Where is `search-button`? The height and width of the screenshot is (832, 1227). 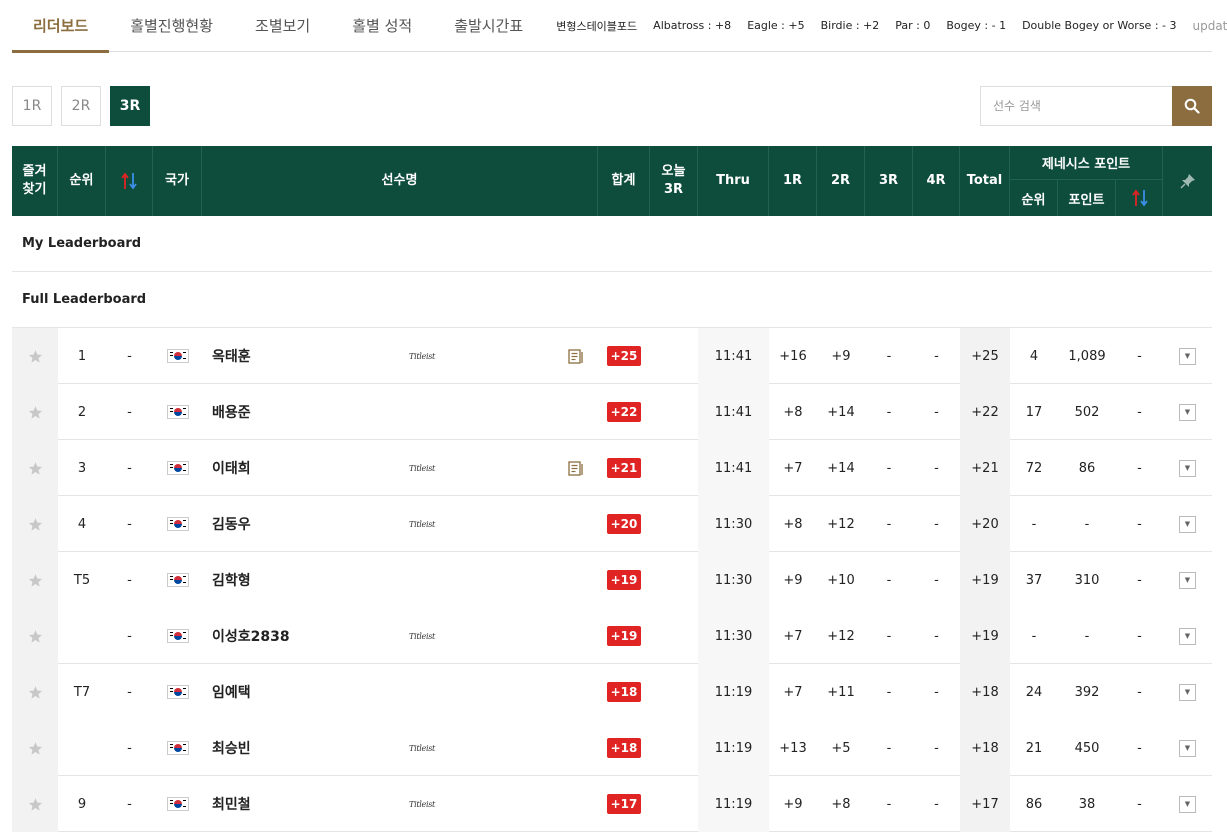 search-button is located at coordinates (1192, 106).